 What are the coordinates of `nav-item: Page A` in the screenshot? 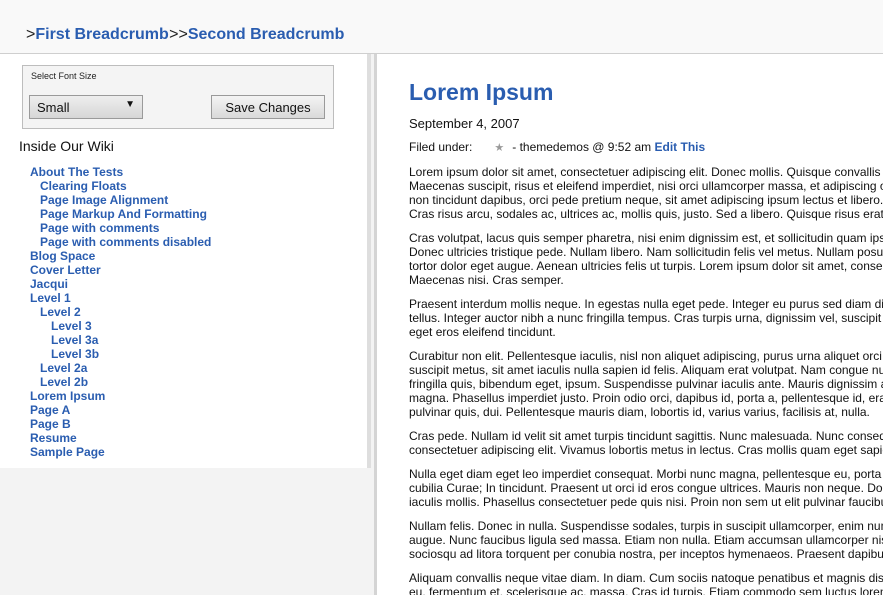 It's located at (120, 410).